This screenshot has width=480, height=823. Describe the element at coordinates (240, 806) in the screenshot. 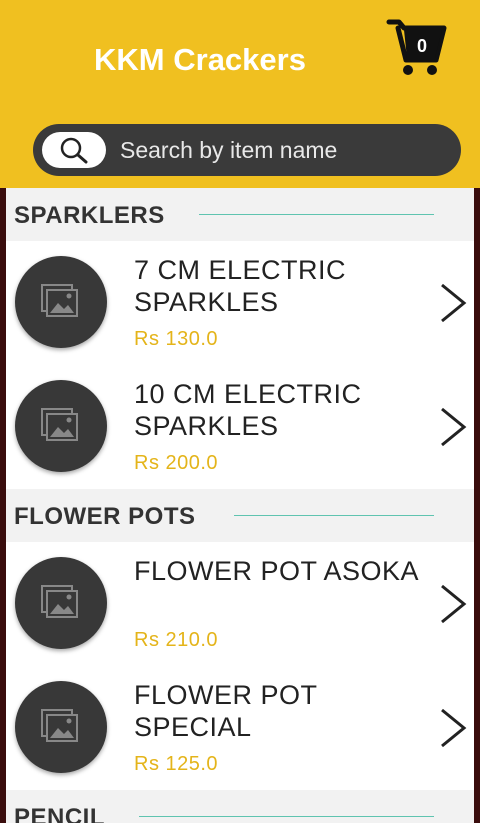

I see `category-header-pencil: PENCIL` at that location.